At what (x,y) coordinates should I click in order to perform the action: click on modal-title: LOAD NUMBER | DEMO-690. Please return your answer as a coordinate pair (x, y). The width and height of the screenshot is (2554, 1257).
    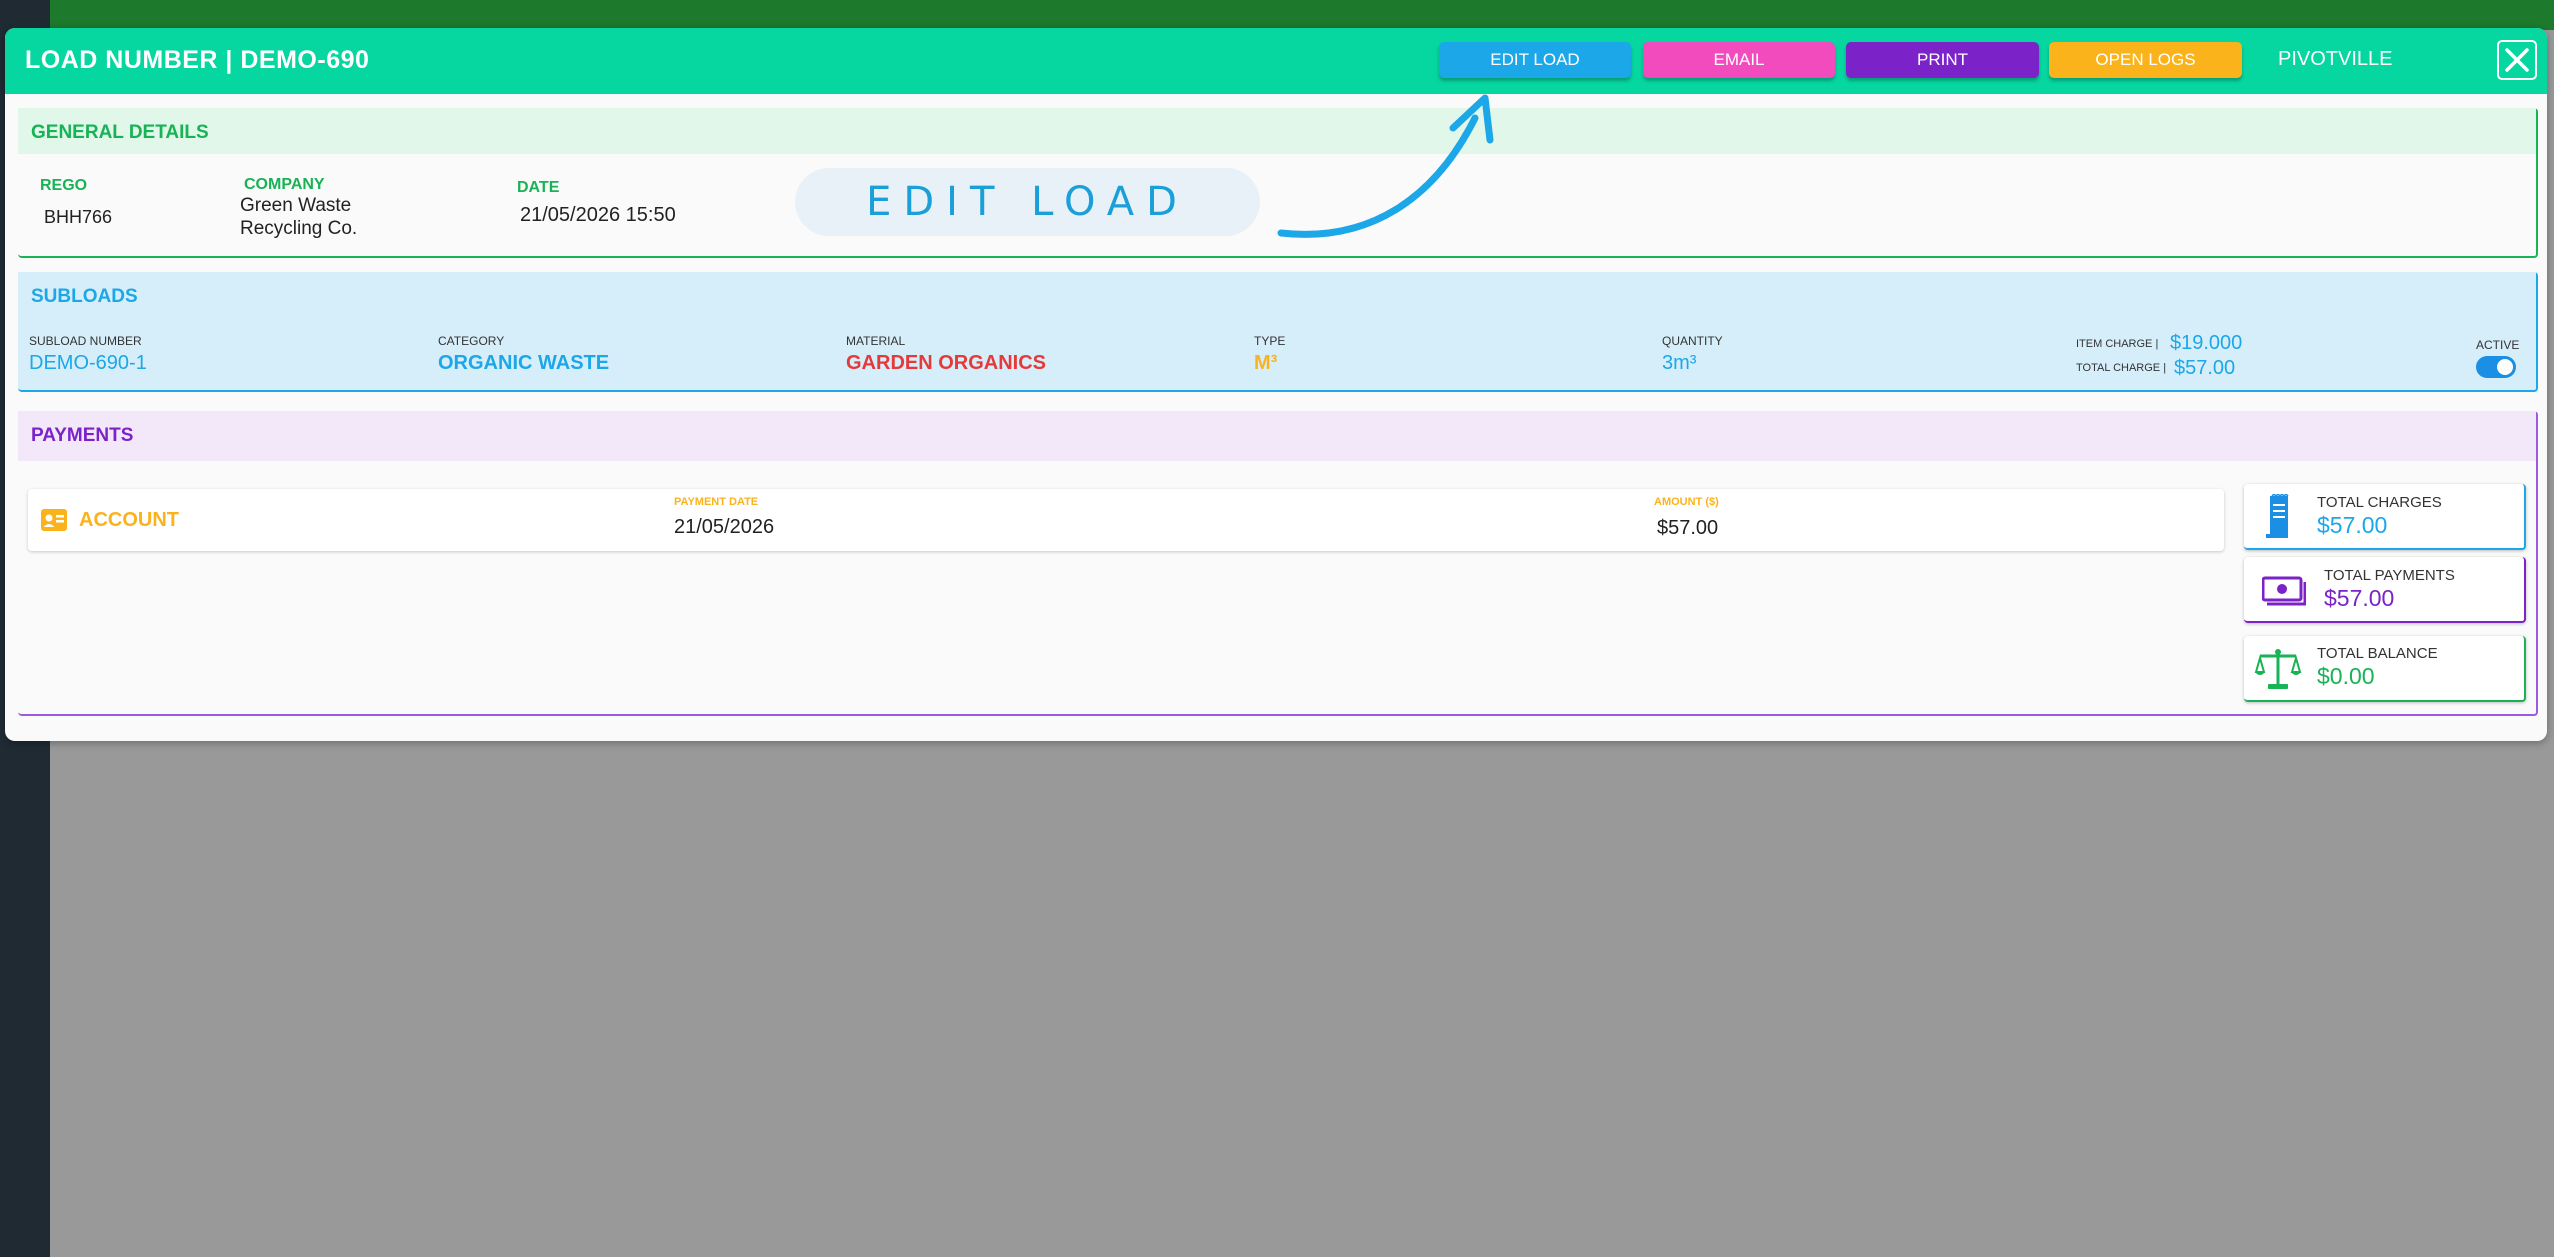
    Looking at the image, I should click on (197, 60).